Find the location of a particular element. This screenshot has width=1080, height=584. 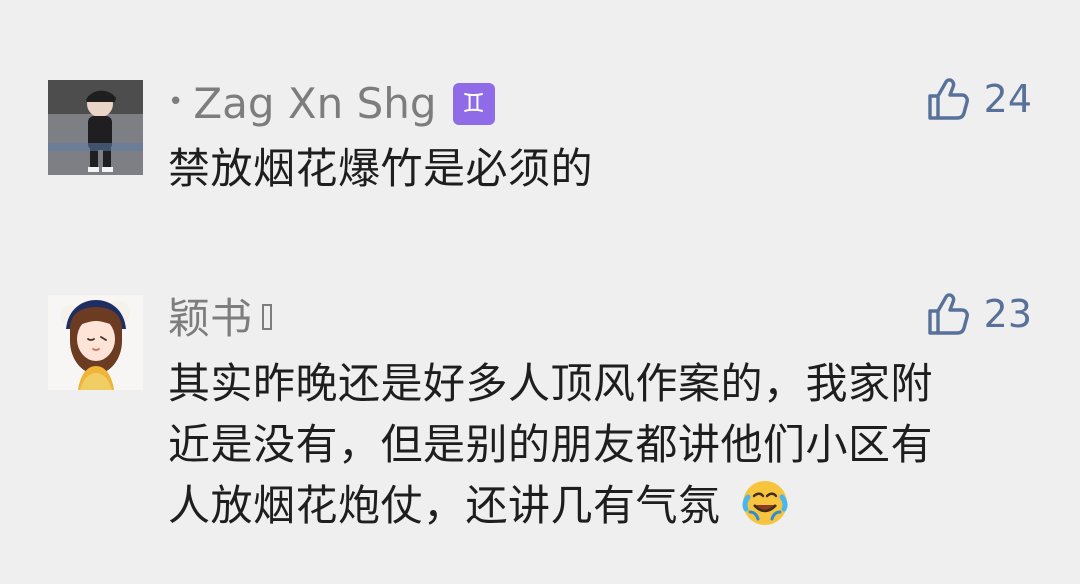

like-button: 24 is located at coordinates (978, 99).